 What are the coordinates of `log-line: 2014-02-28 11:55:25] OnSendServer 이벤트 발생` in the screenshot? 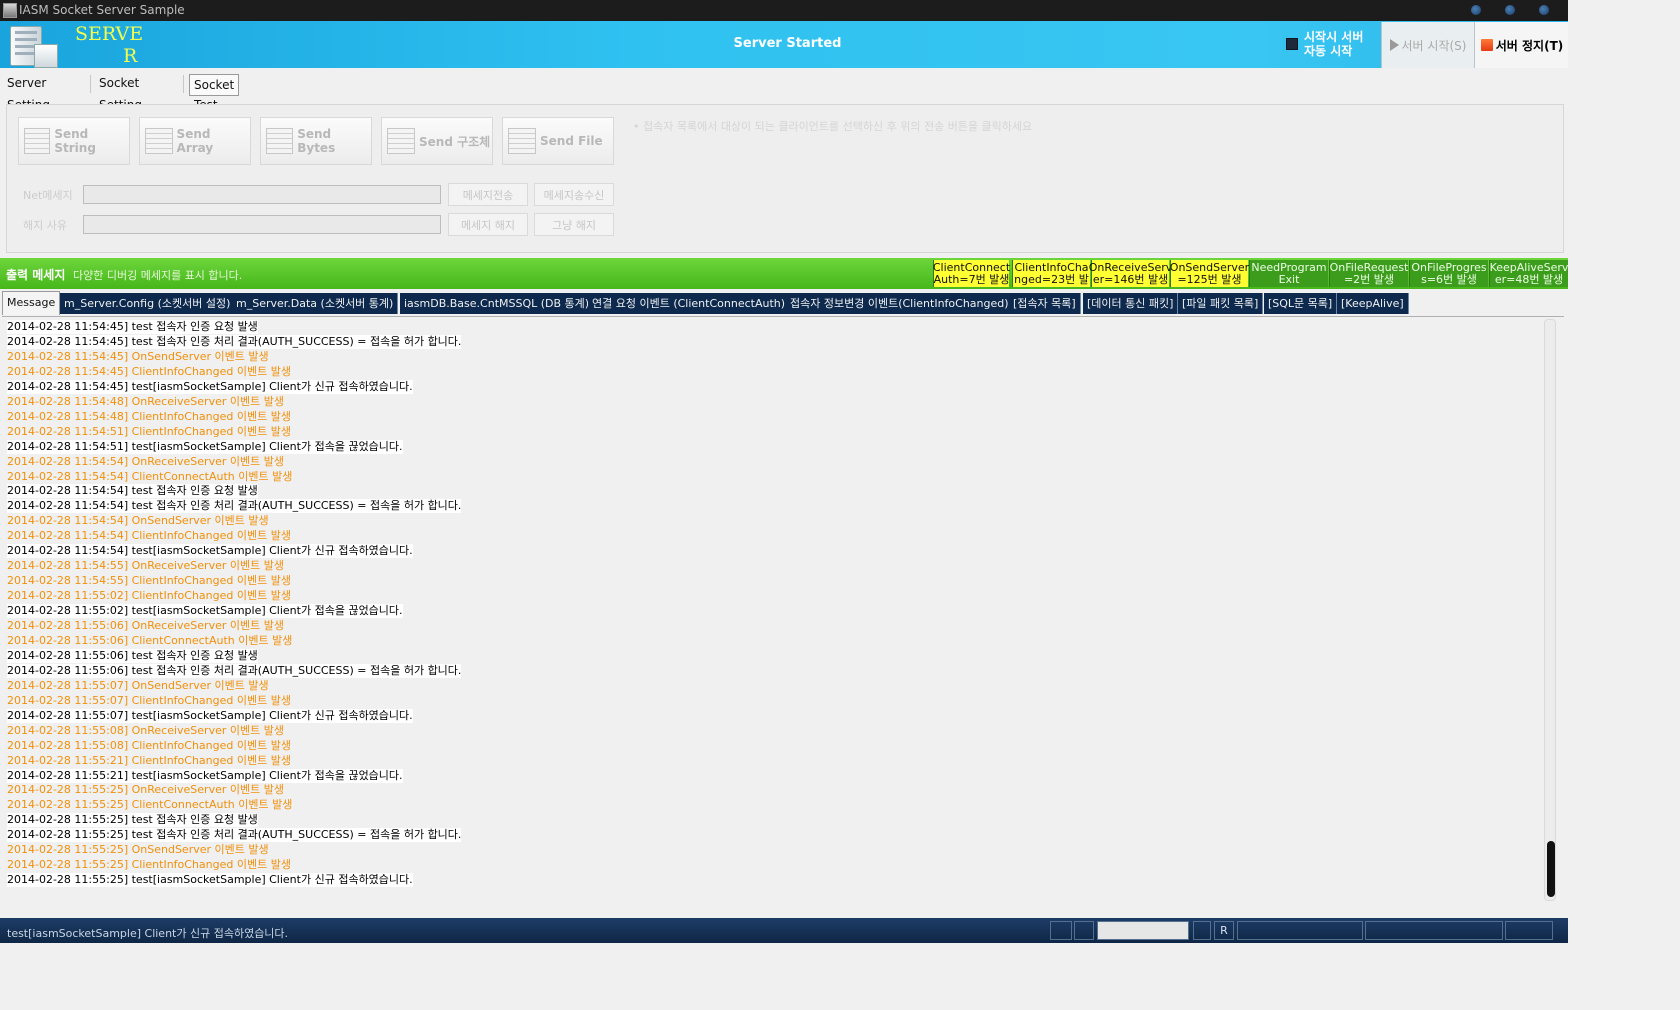 It's located at (138, 850).